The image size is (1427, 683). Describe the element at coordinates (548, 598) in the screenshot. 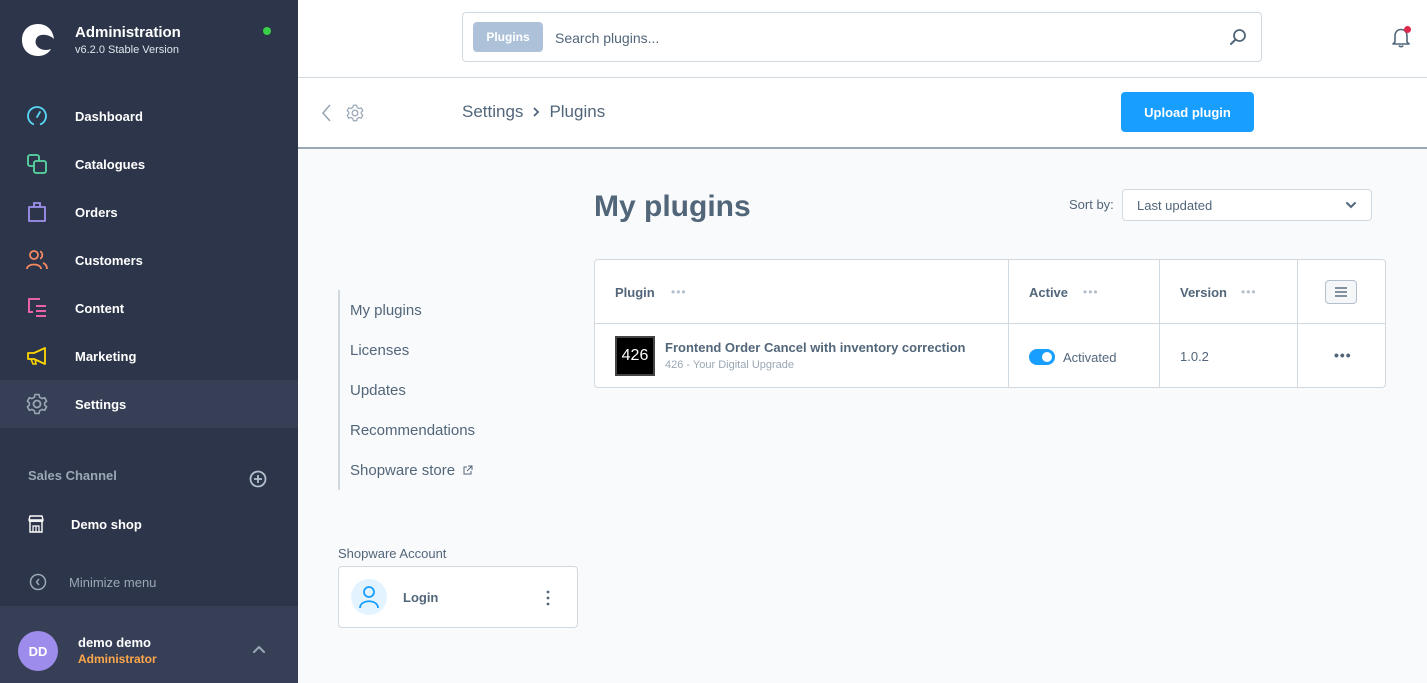

I see `more-vertical-icon` at that location.